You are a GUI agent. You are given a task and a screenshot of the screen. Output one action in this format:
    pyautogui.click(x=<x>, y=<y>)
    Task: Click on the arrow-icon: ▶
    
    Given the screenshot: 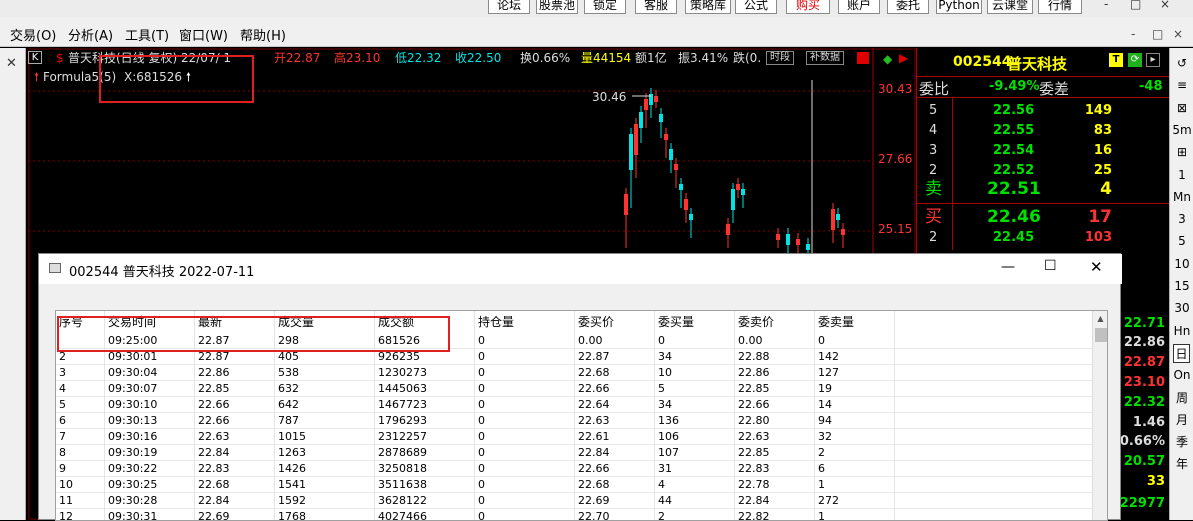 What is the action you would take?
    pyautogui.click(x=903, y=58)
    